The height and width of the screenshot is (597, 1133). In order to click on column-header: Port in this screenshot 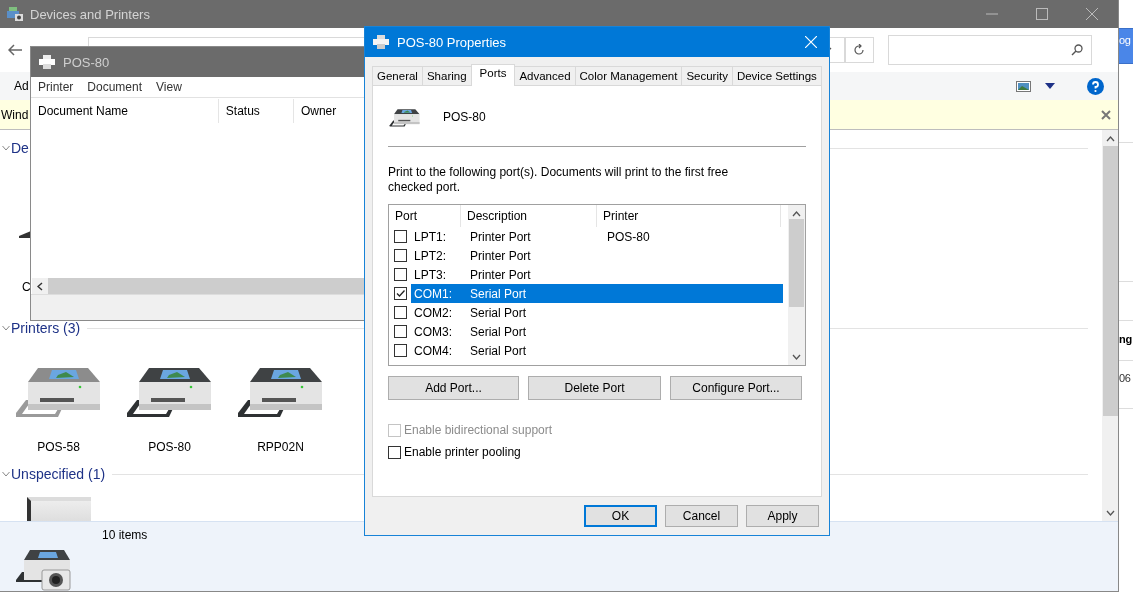, I will do `click(425, 216)`.